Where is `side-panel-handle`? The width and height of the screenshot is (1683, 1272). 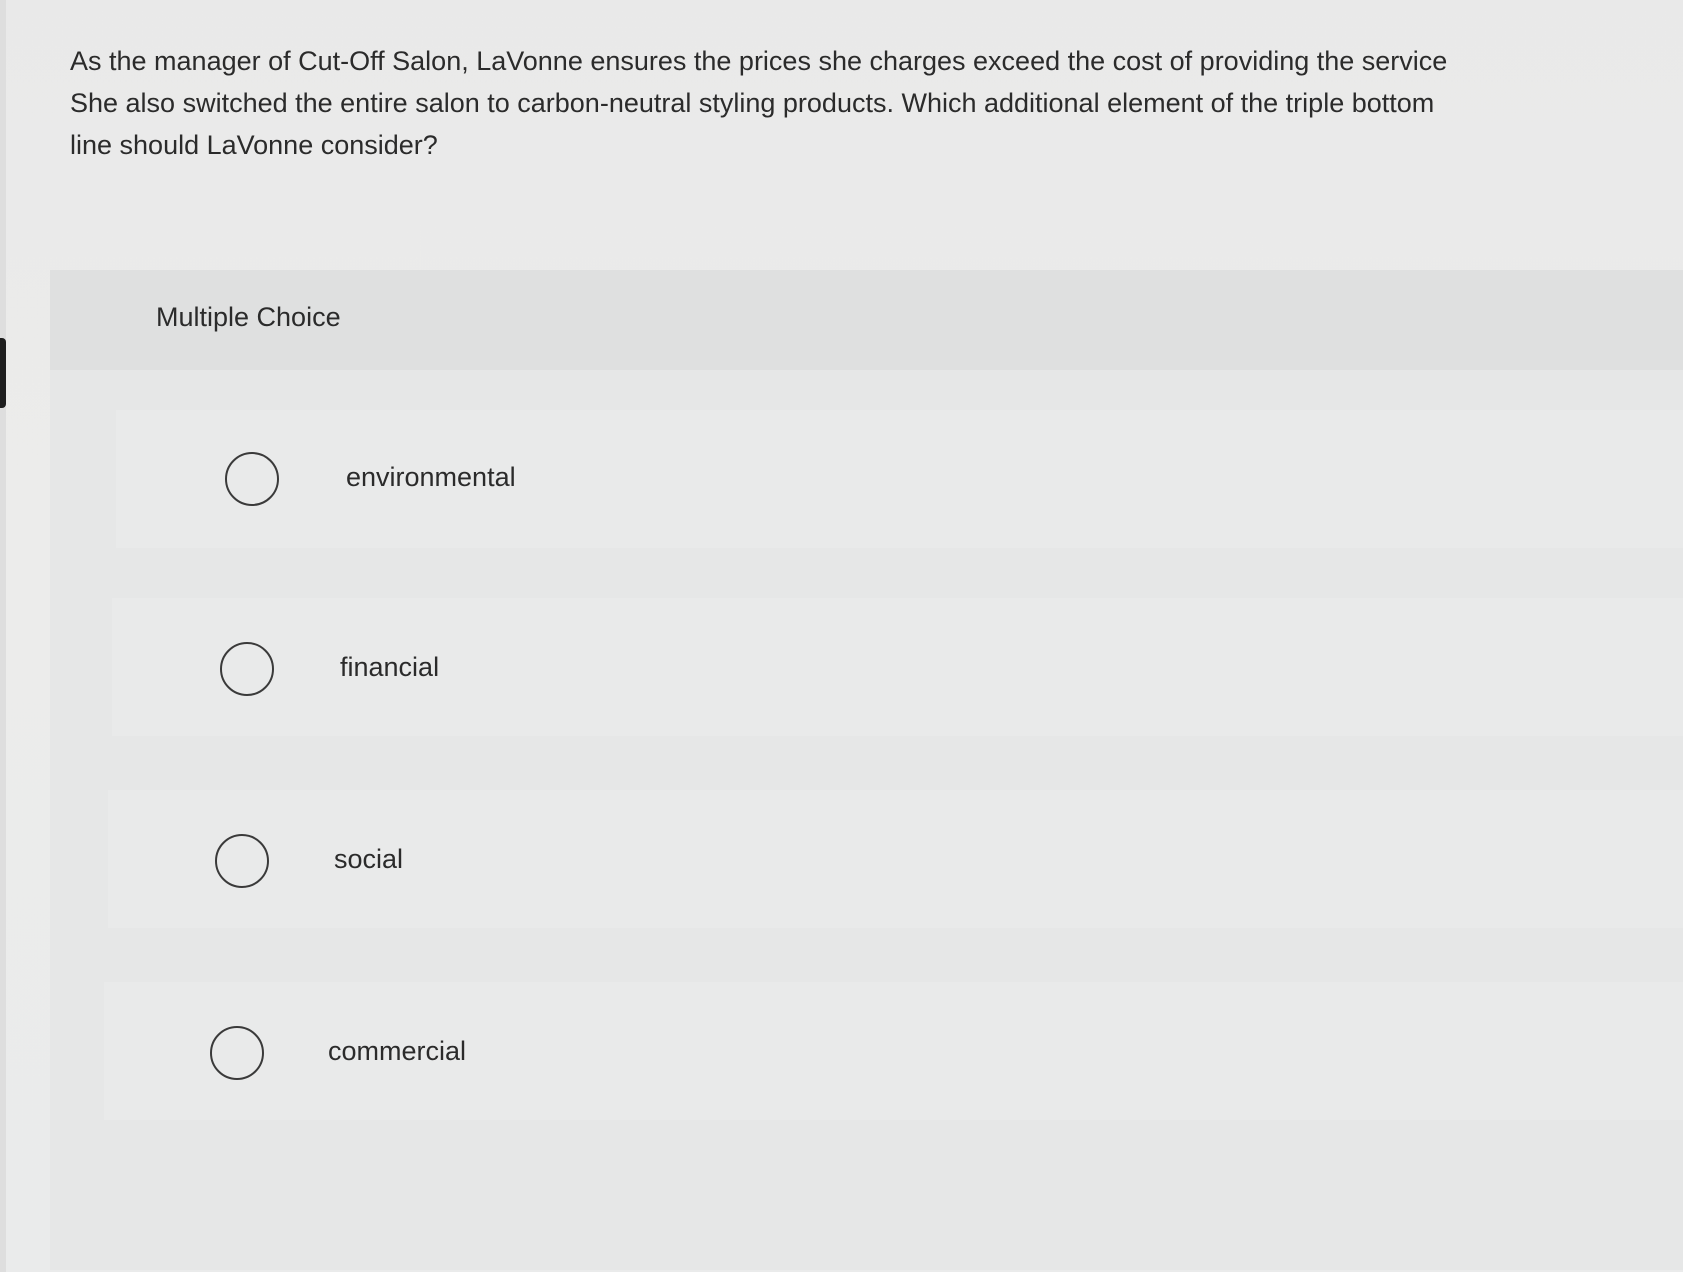
side-panel-handle is located at coordinates (3, 373).